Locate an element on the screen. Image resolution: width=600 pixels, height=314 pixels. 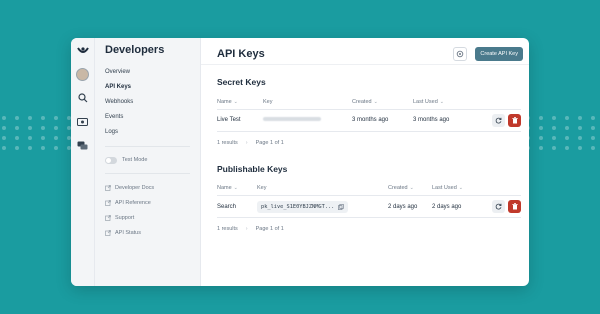
link-api-status: API Status is located at coordinates (147, 232).